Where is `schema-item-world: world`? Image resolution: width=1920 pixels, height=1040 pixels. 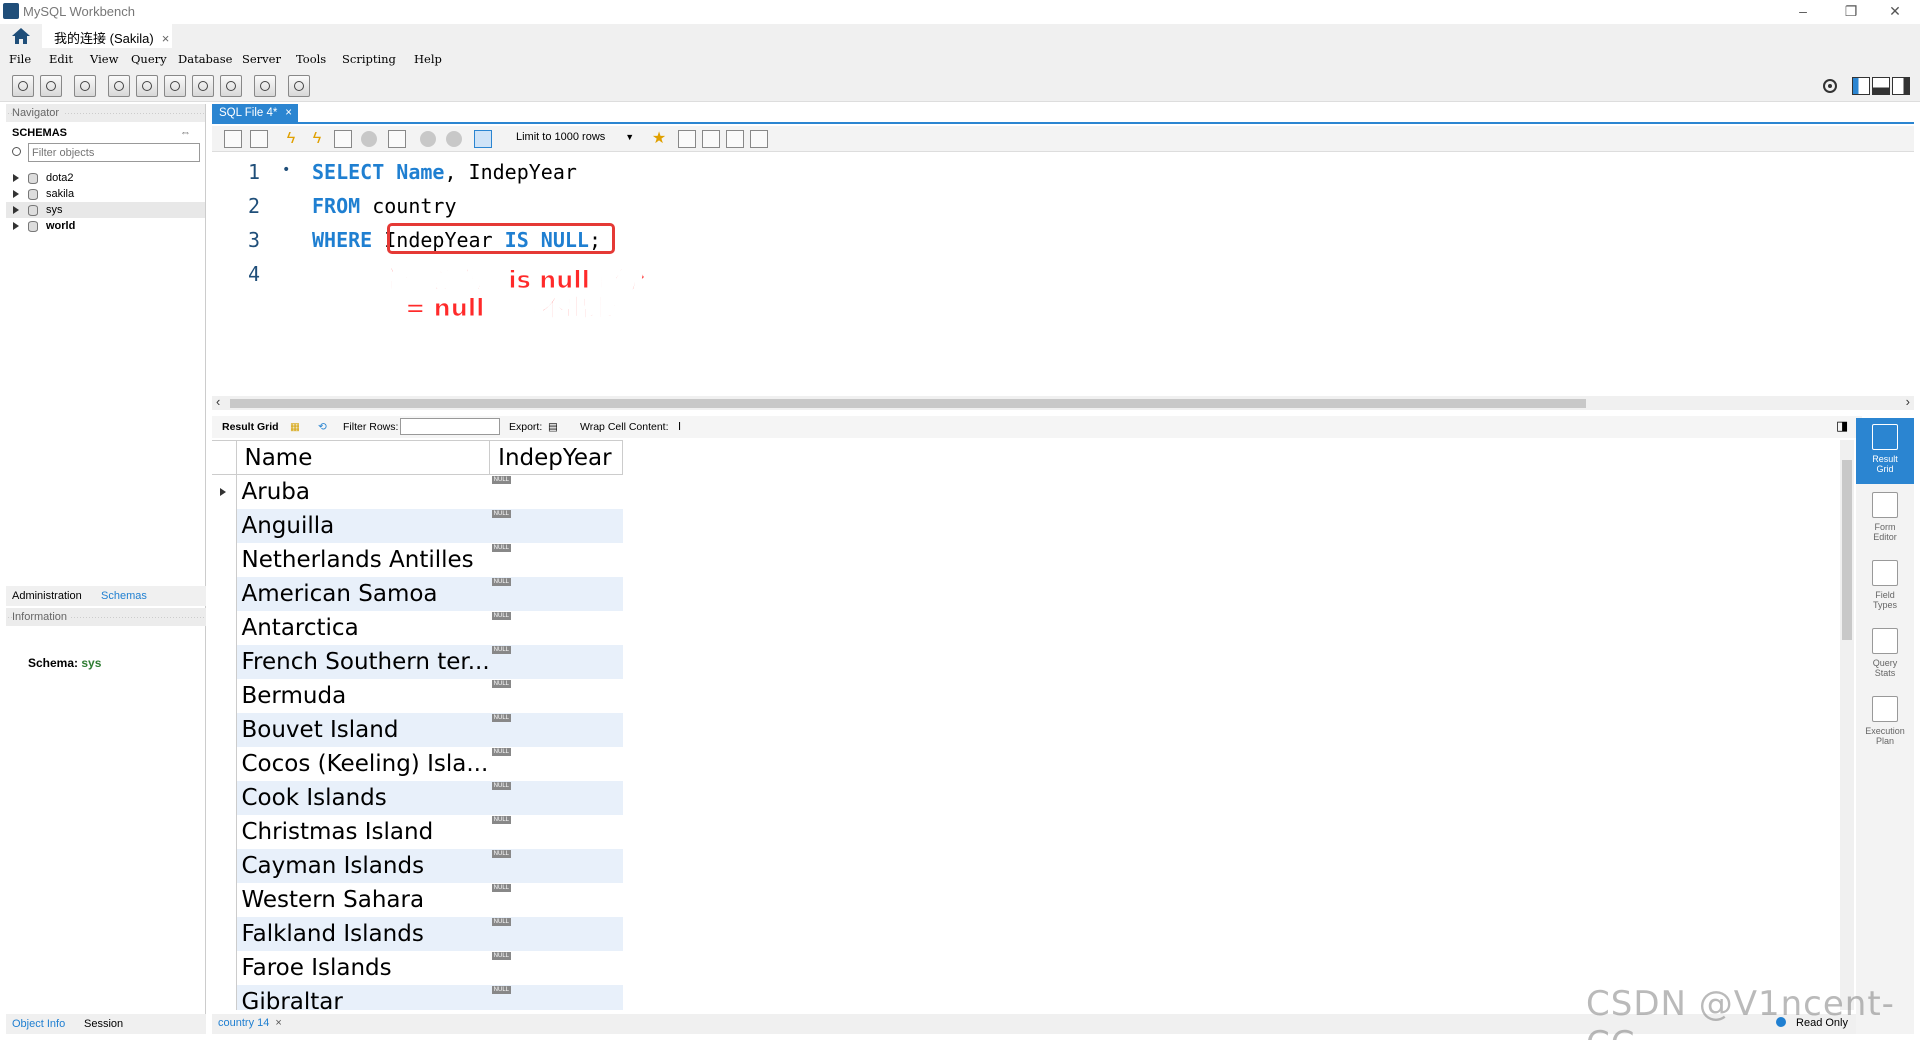 schema-item-world: world is located at coordinates (105, 226).